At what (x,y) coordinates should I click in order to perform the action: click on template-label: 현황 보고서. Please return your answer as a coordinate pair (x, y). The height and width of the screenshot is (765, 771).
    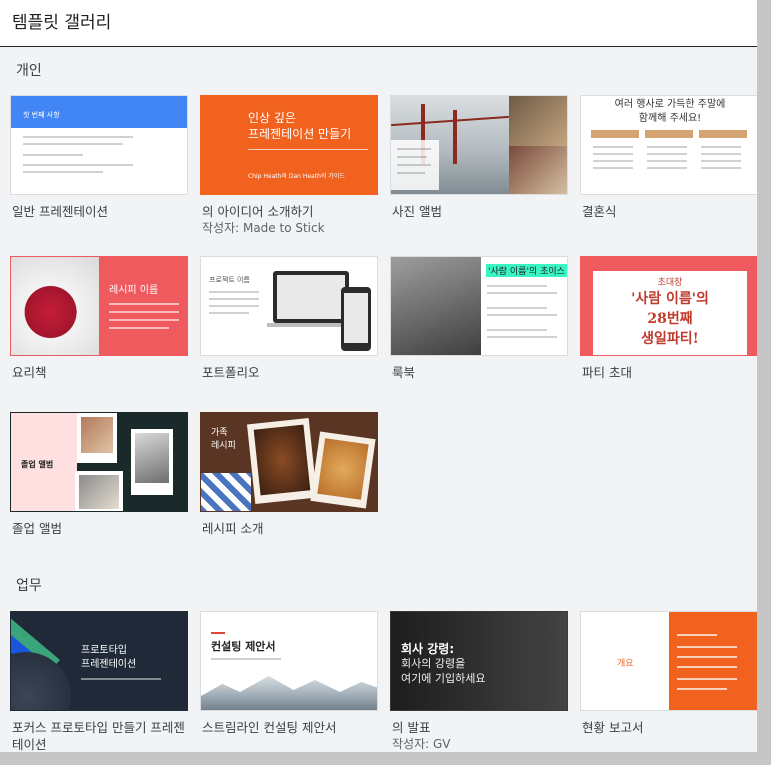
    Looking at the image, I should click on (613, 727).